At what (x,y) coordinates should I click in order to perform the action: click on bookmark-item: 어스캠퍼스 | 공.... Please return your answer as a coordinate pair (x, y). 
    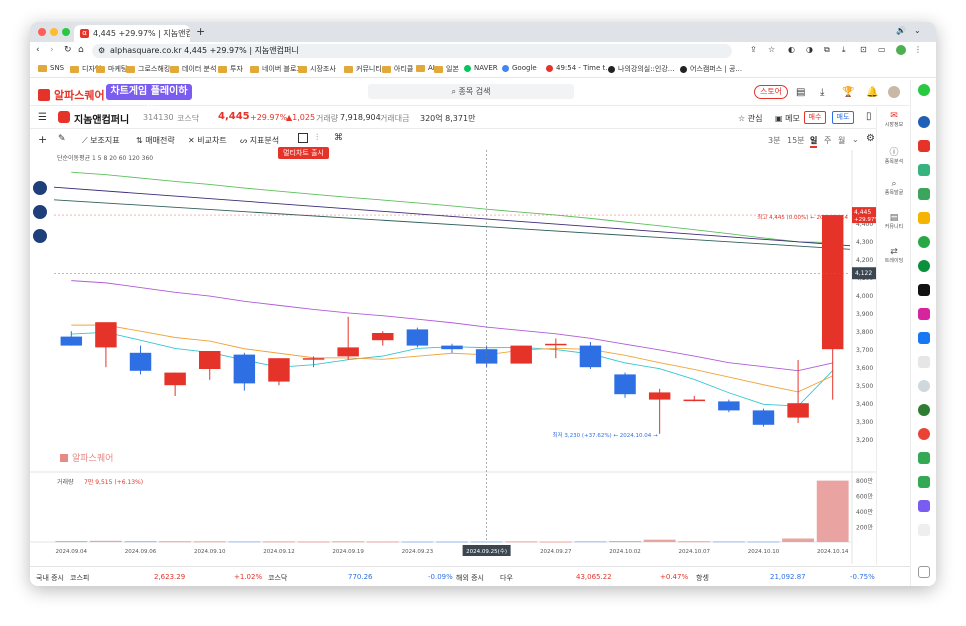
    Looking at the image, I should click on (711, 69).